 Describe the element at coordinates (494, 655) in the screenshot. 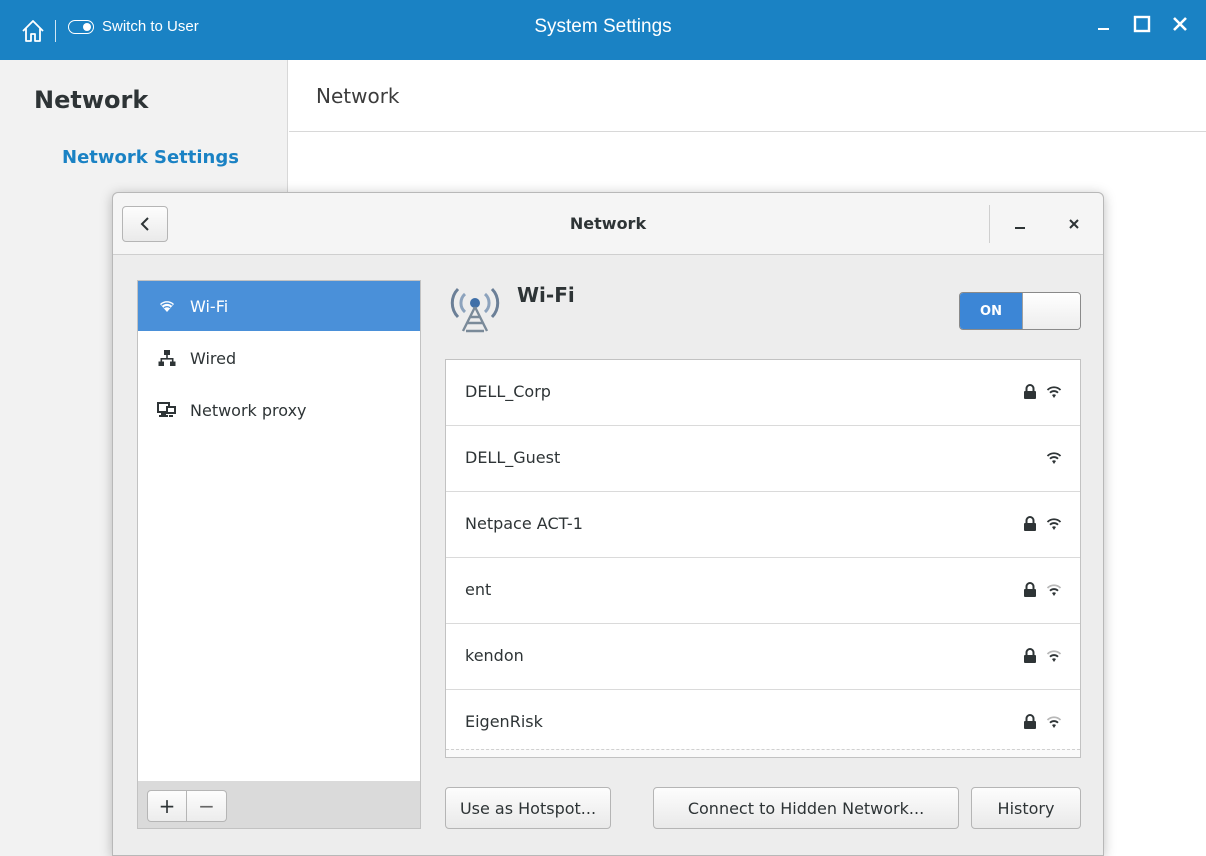

I see `network-name: kendon` at that location.